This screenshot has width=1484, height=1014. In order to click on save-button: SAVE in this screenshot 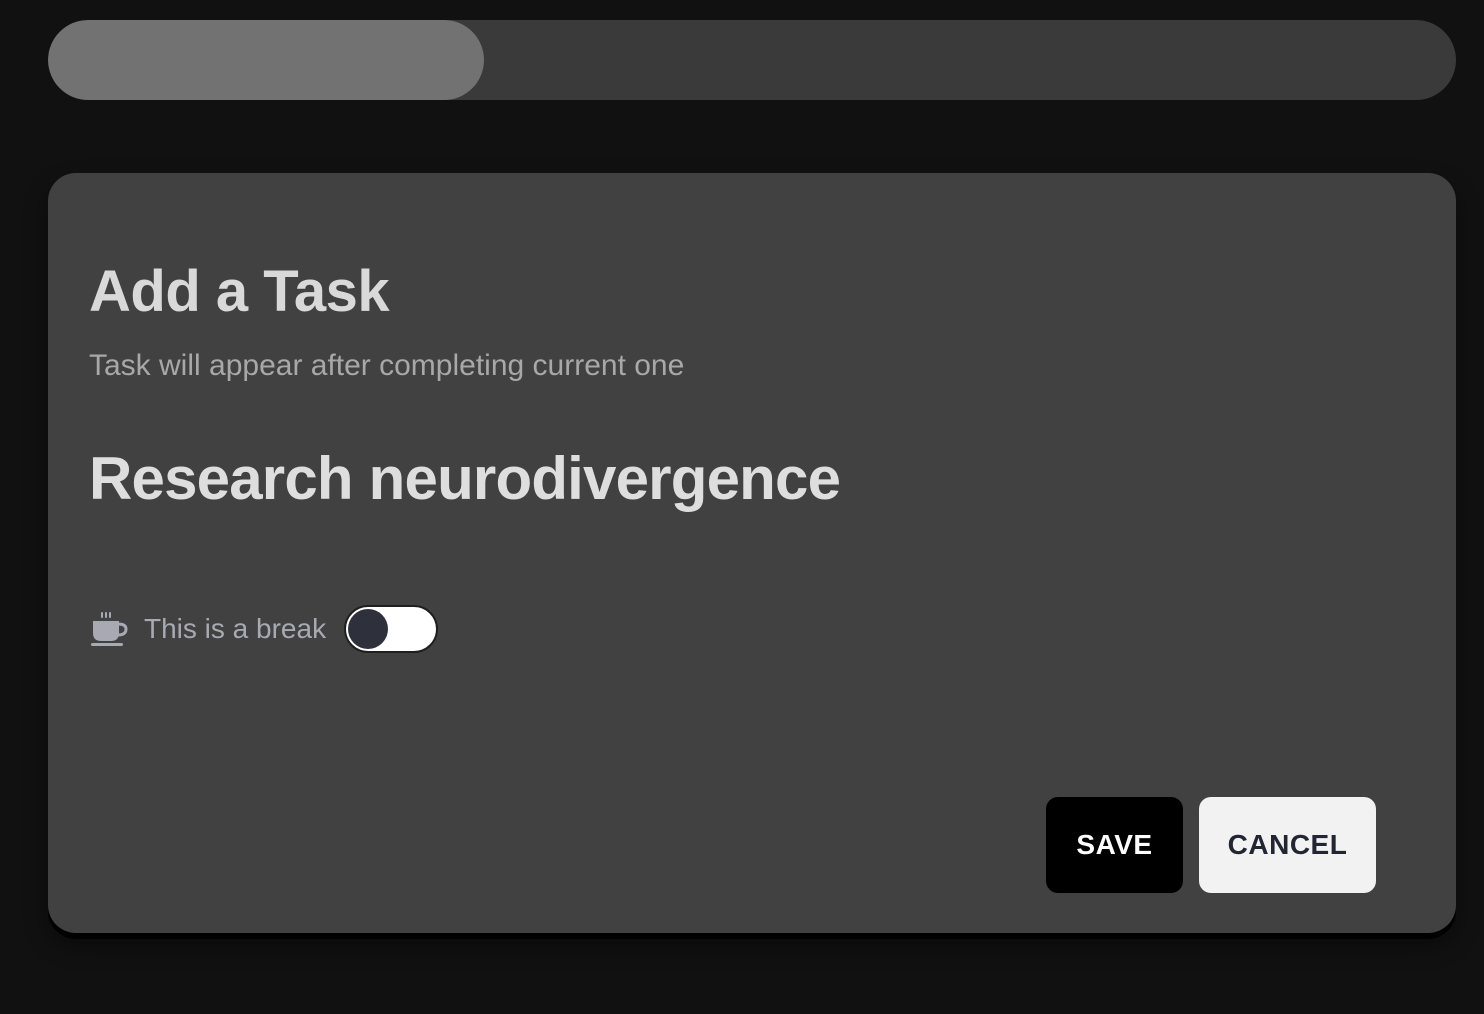, I will do `click(1114, 845)`.